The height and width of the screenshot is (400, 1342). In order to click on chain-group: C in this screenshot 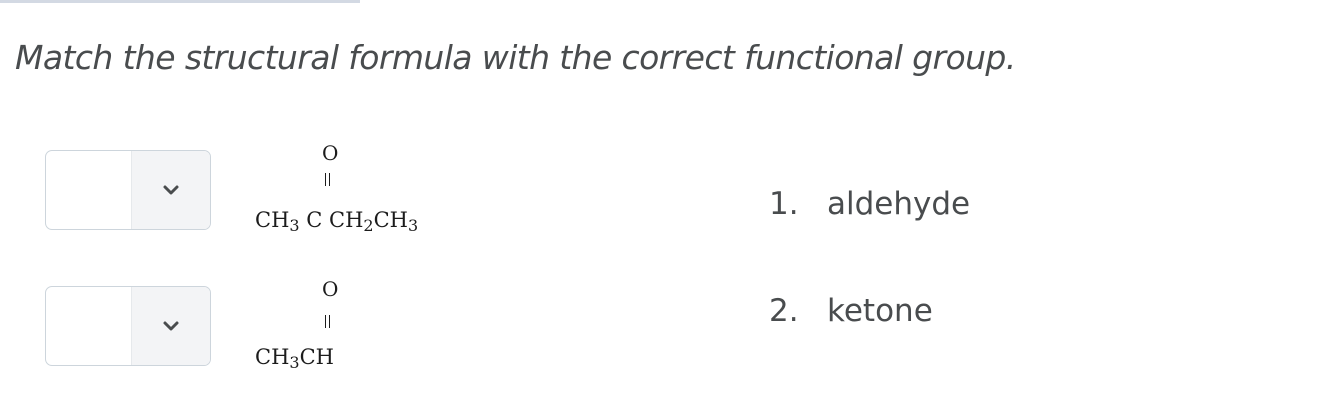, I will do `click(314, 220)`.